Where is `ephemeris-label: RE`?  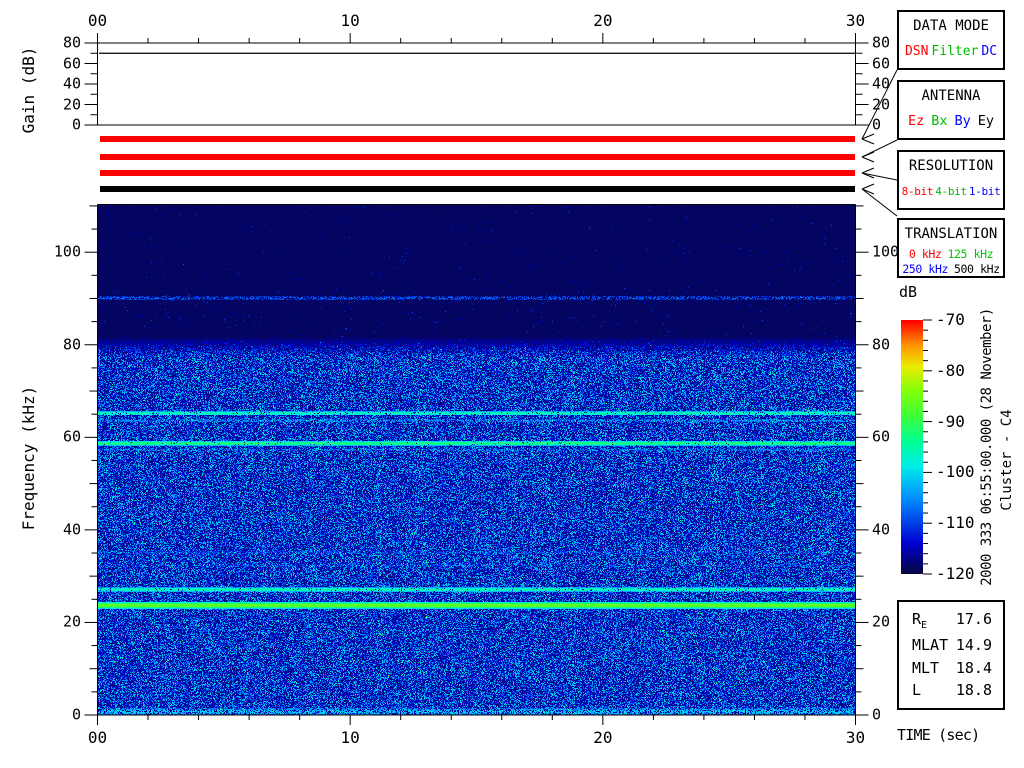 ephemeris-label: RE is located at coordinates (920, 620).